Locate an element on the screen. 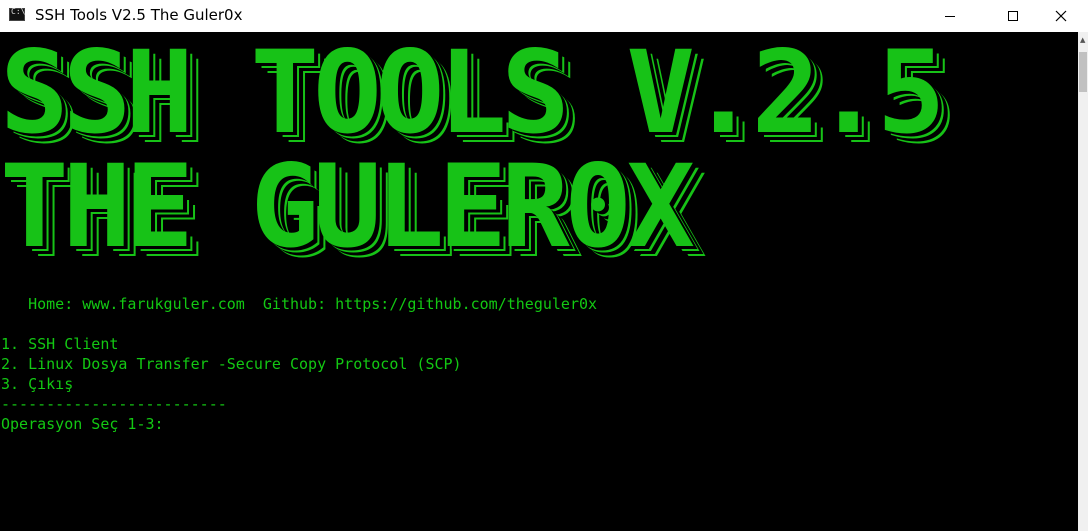 This screenshot has height=531, width=1088. console-icon is located at coordinates (17, 14).